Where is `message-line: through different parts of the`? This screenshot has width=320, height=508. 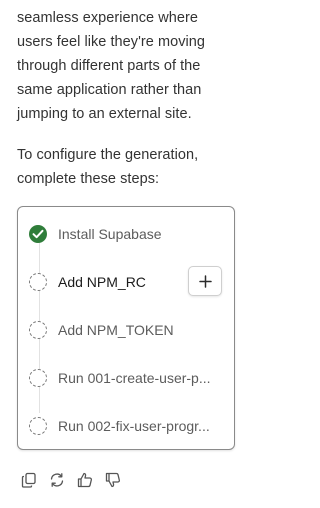
message-line: through different parts of the is located at coordinates (109, 66).